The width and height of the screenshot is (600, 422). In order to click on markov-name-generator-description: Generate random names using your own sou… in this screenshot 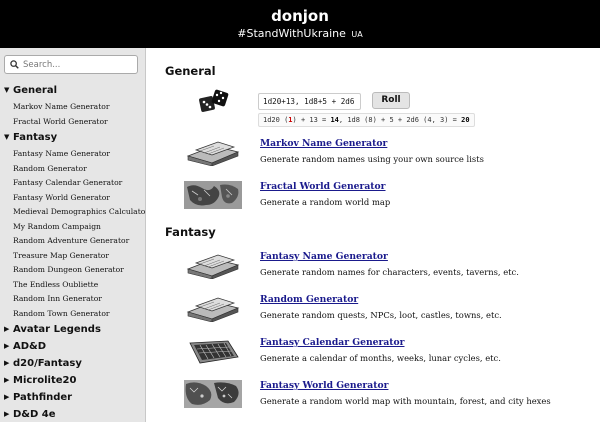, I will do `click(372, 159)`.